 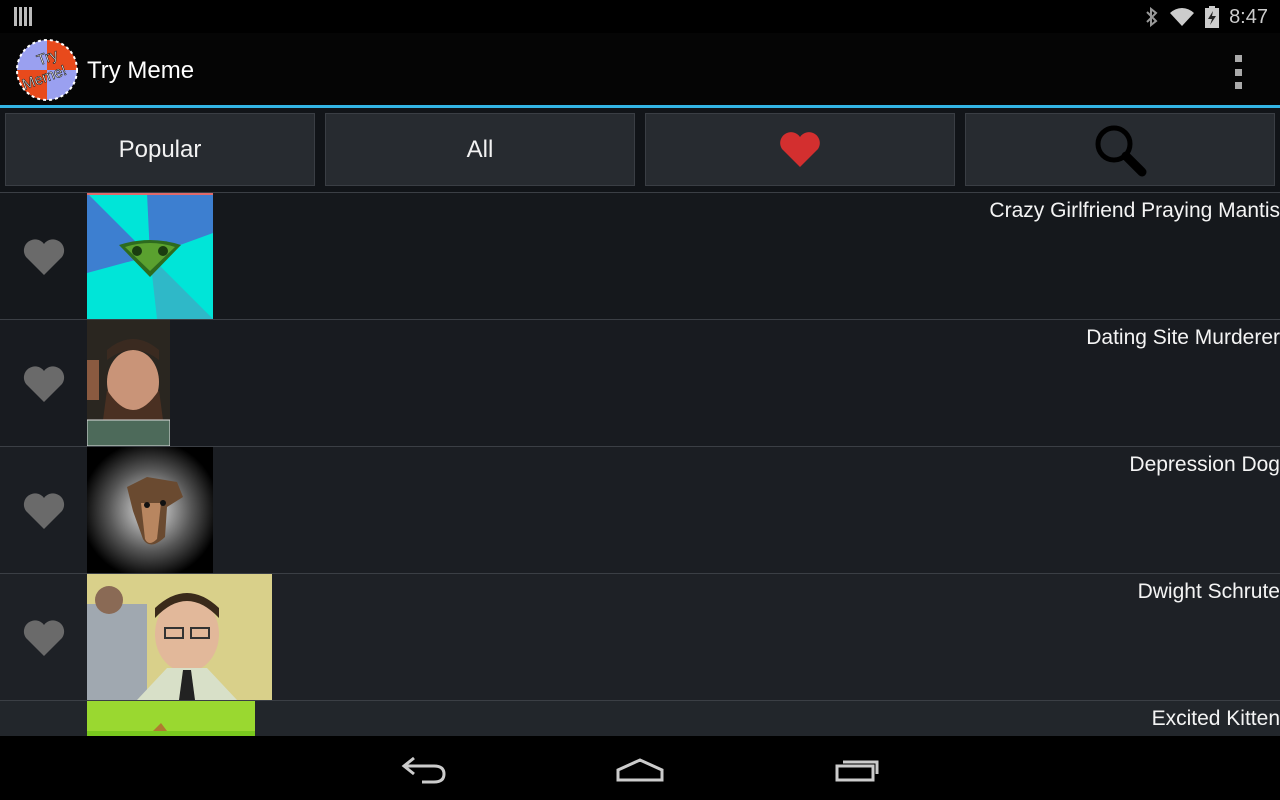 What do you see at coordinates (47, 70) in the screenshot?
I see `app-logo-icon: Try Meme!` at bounding box center [47, 70].